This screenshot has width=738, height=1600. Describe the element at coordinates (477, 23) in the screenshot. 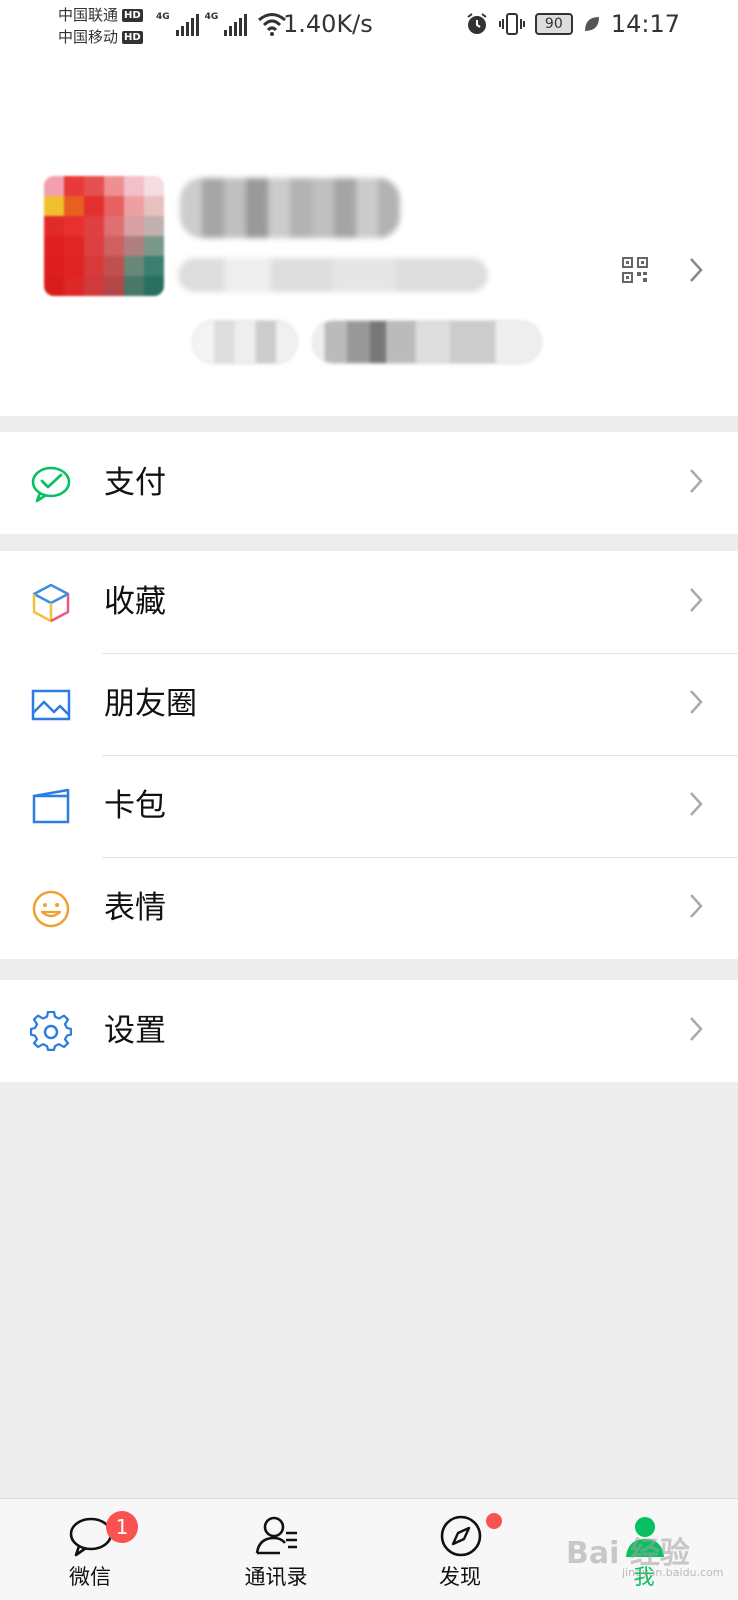

I see `alarm-icon` at that location.